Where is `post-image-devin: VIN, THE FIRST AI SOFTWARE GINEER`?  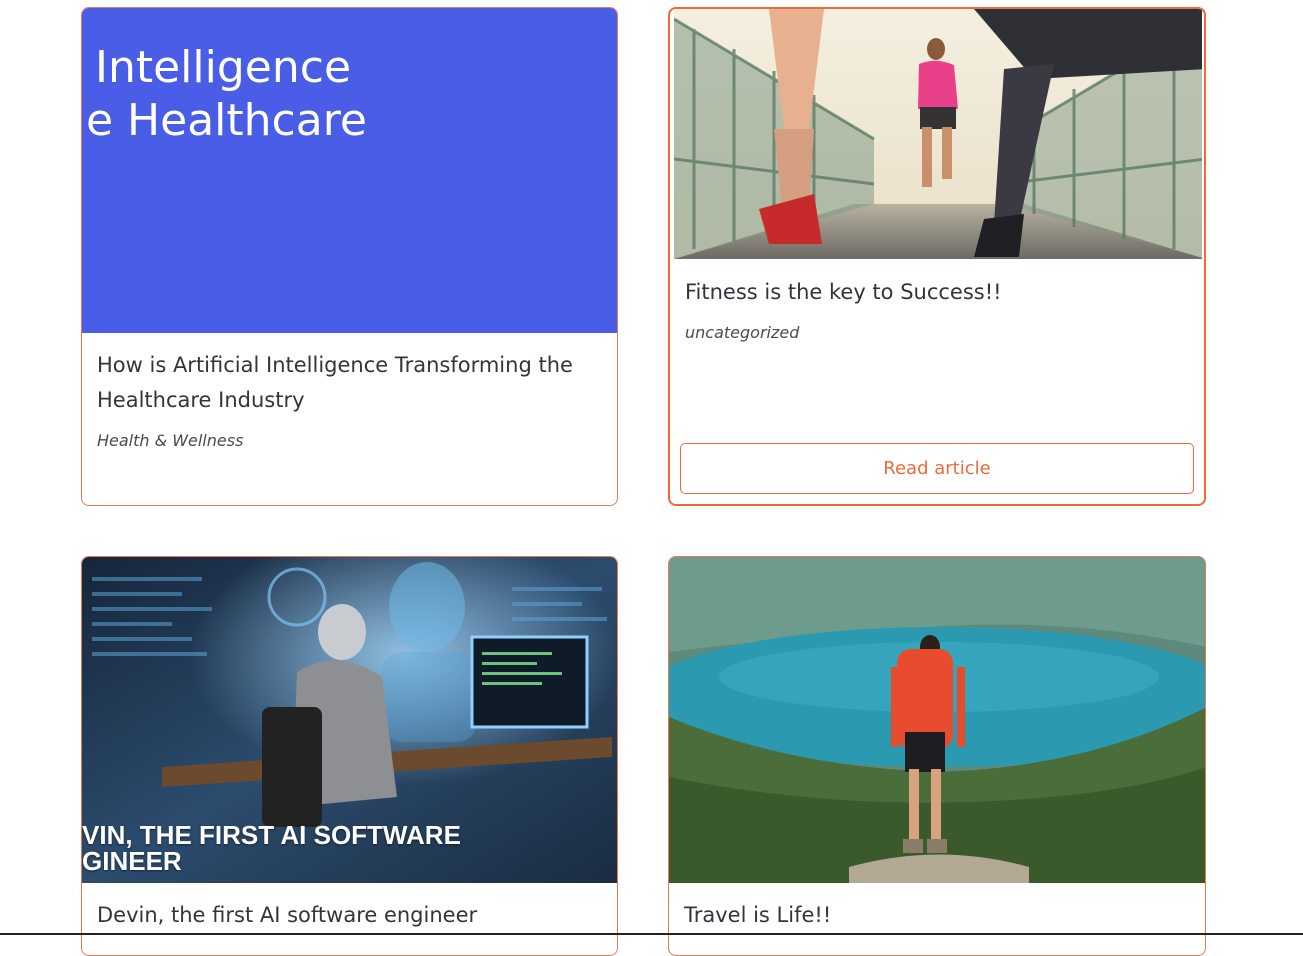
post-image-devin: VIN, THE FIRST AI SOFTWARE GINEER is located at coordinates (349, 720).